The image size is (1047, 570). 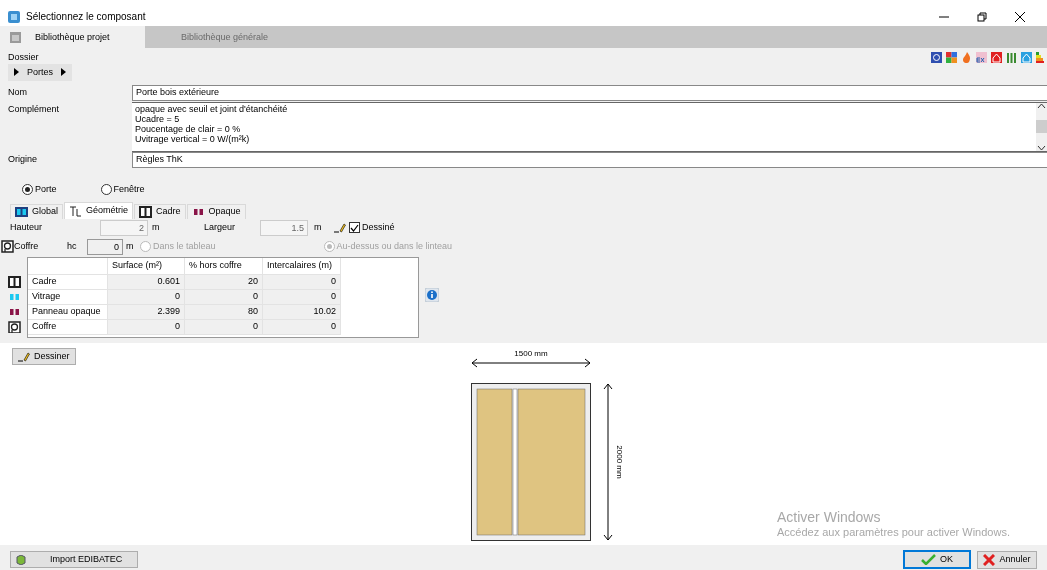 What do you see at coordinates (589, 126) in the screenshot?
I see `text-area: opaque avec seuil et joint d'étanchéité Ucadre = 5 Poucentage de clair = 0 % Uvitrage vertical = 0 W/(m²k)` at bounding box center [589, 126].